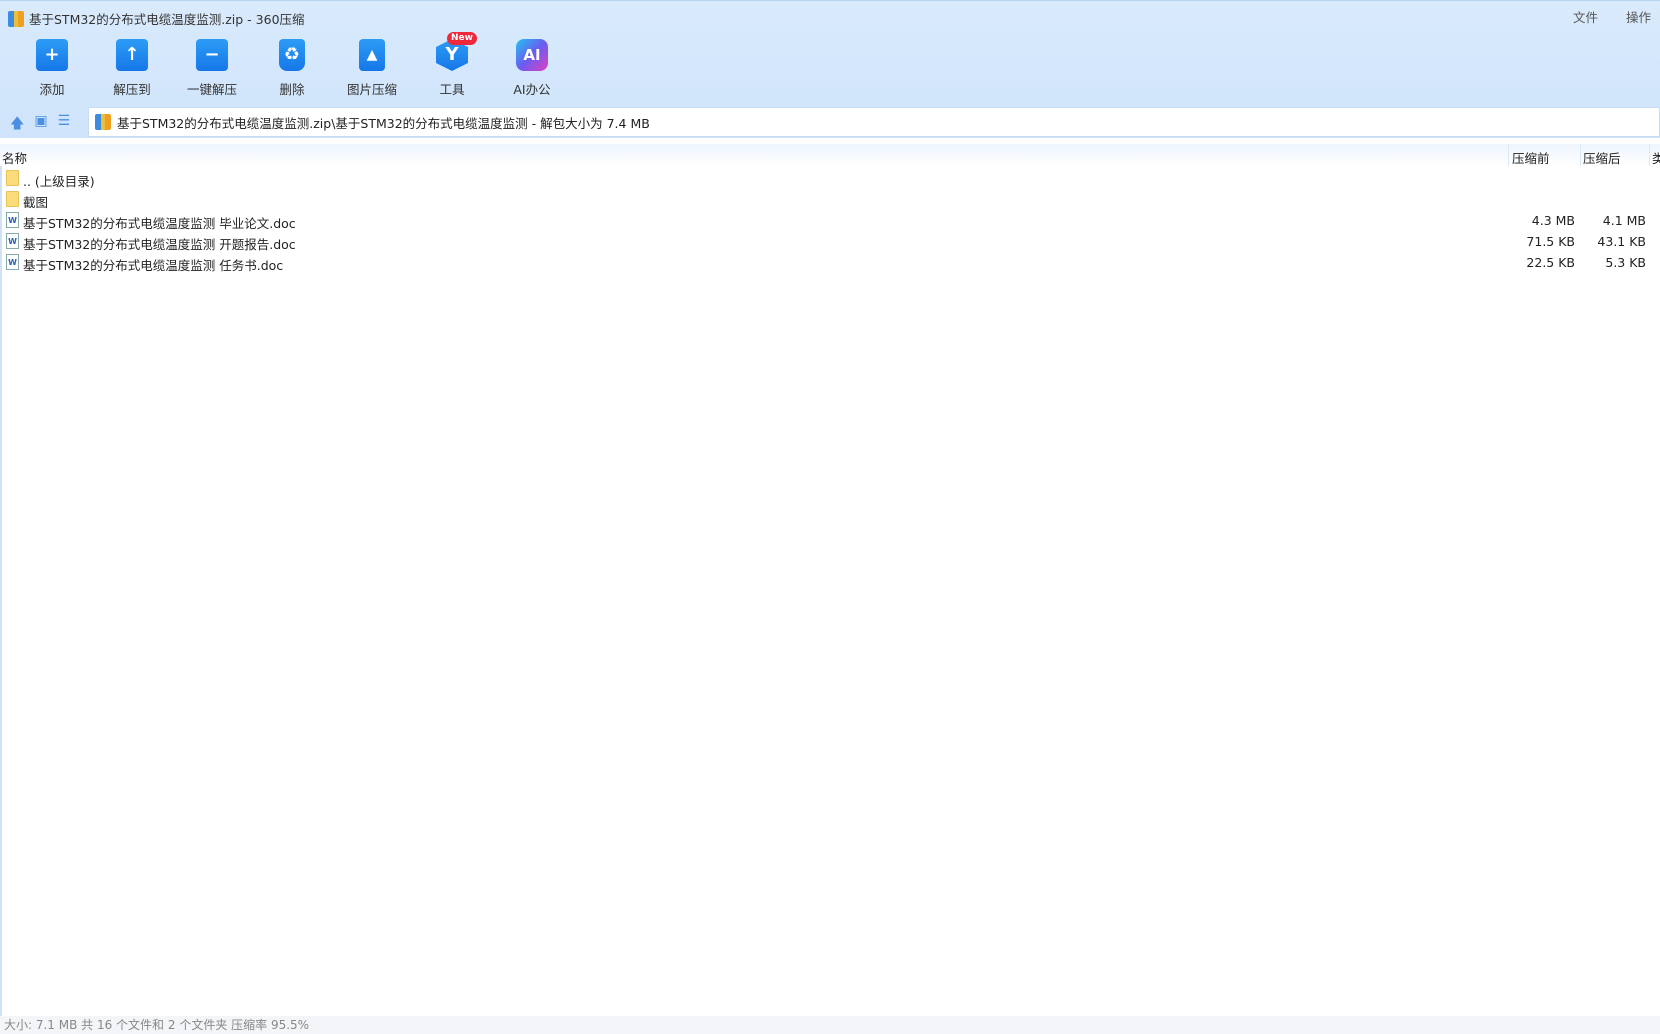 The height and width of the screenshot is (1034, 1660). I want to click on size-after: 4.1 MB, so click(1624, 220).